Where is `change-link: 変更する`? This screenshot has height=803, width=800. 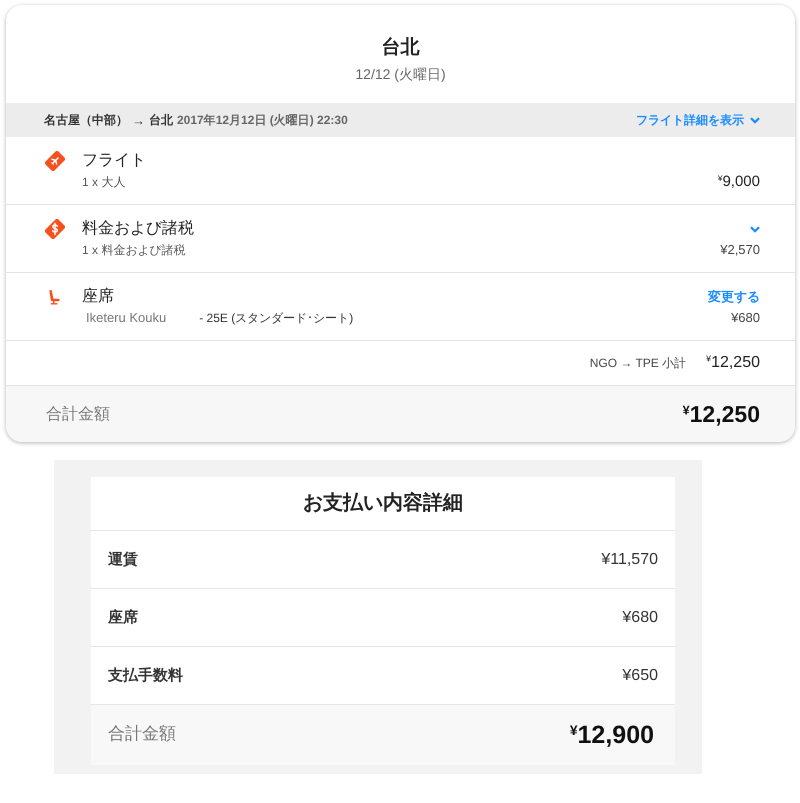
change-link: 変更する is located at coordinates (734, 297).